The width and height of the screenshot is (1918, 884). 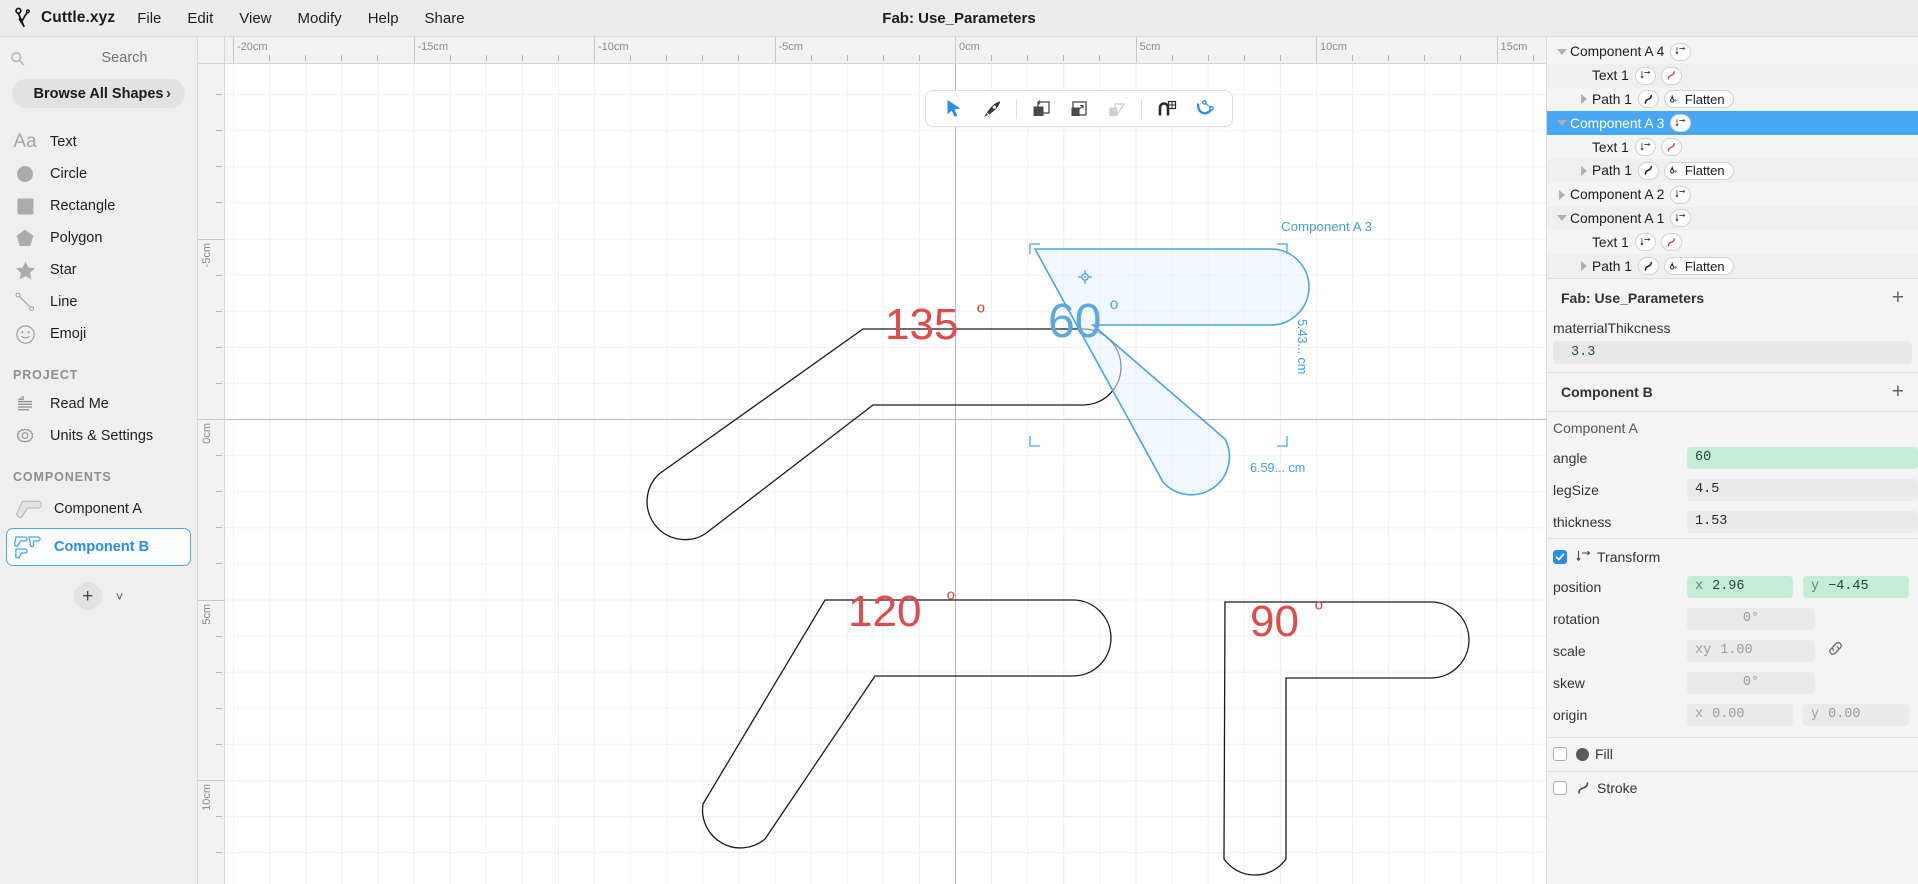 I want to click on shape-item-polygon: Polygon, so click(x=98, y=238).